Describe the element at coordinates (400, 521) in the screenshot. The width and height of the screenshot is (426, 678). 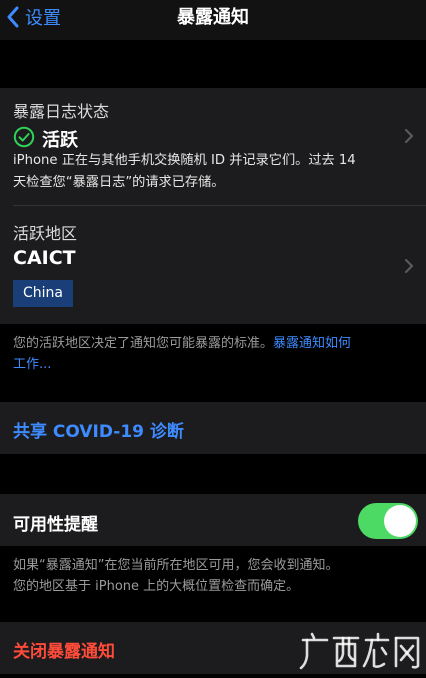
I see `toggle-knob` at that location.